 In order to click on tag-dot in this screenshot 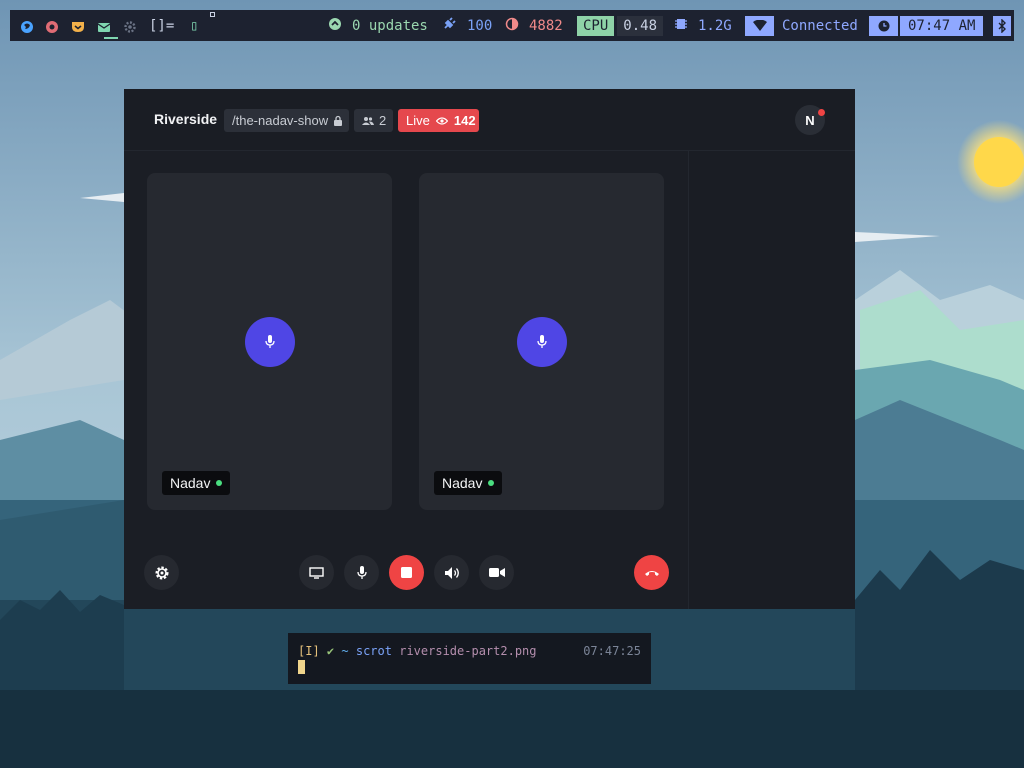, I will do `click(212, 14)`.